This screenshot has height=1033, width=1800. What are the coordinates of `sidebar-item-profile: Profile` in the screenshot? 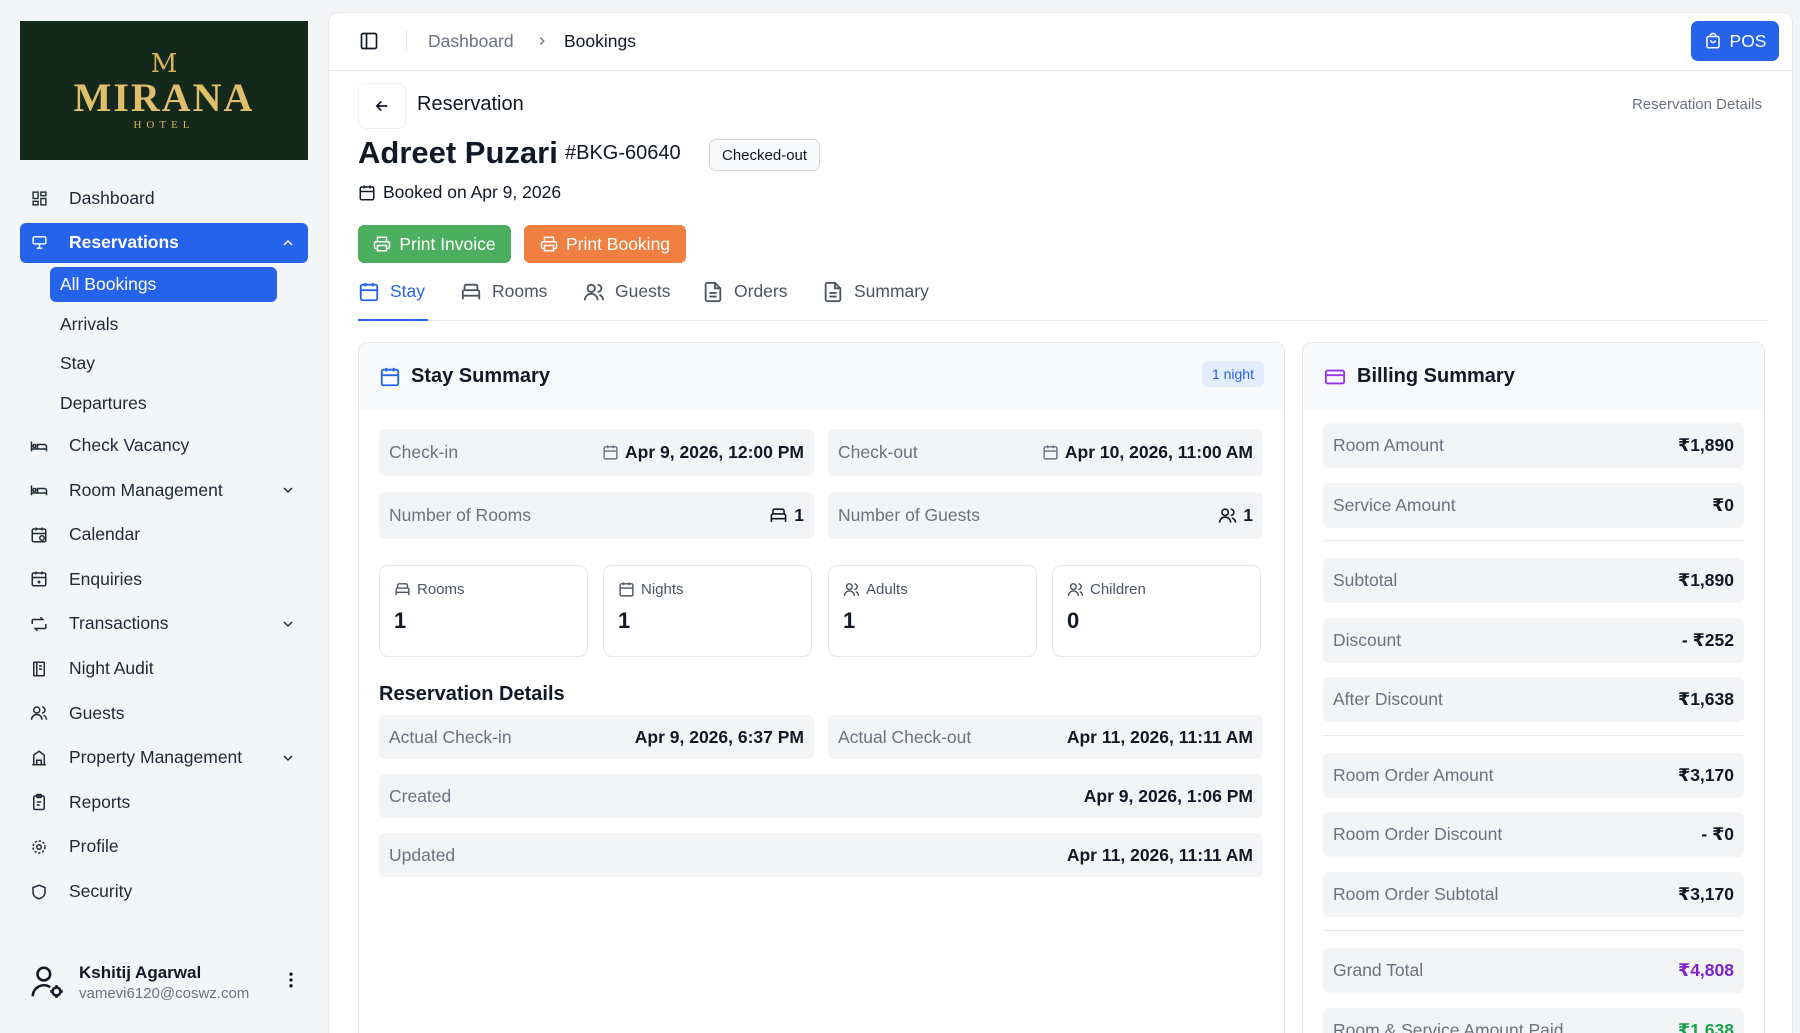 It's located at (164, 847).